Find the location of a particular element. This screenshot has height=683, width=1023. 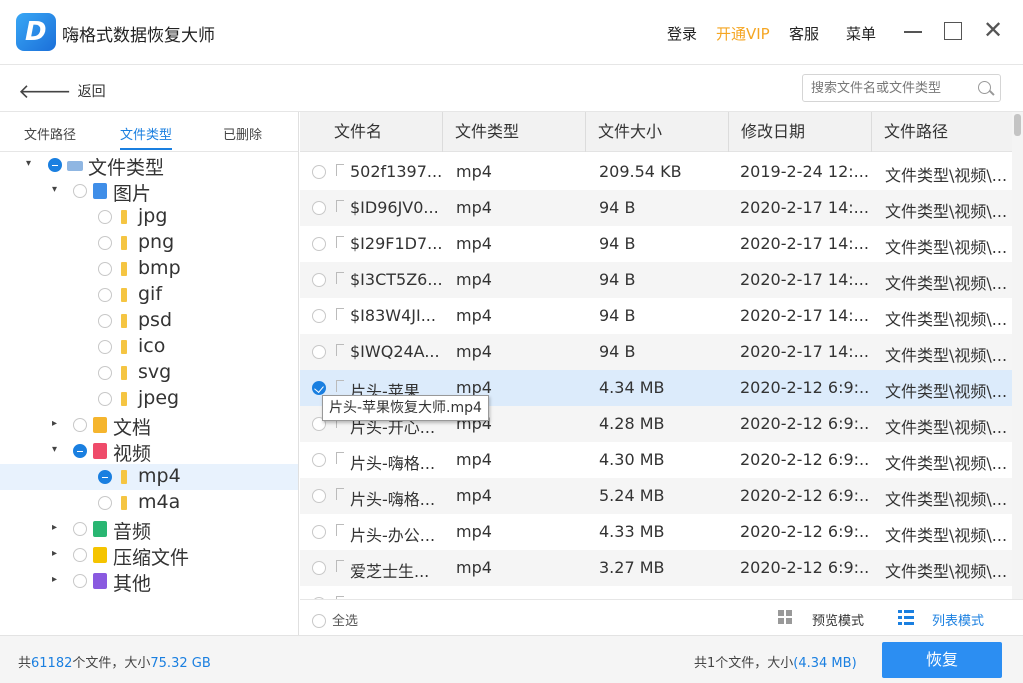

grid-view-icon is located at coordinates (785, 617).